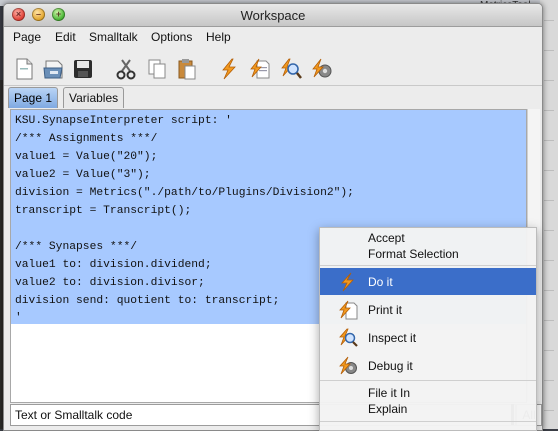 This screenshot has height=431, width=558. I want to click on cut-button, so click(126, 69).